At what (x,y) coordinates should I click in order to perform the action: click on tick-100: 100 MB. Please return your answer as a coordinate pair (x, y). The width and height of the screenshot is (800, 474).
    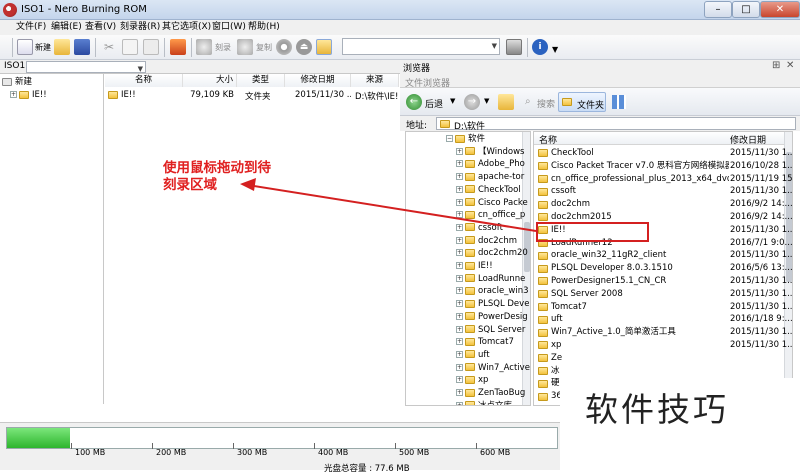
    Looking at the image, I should click on (90, 452).